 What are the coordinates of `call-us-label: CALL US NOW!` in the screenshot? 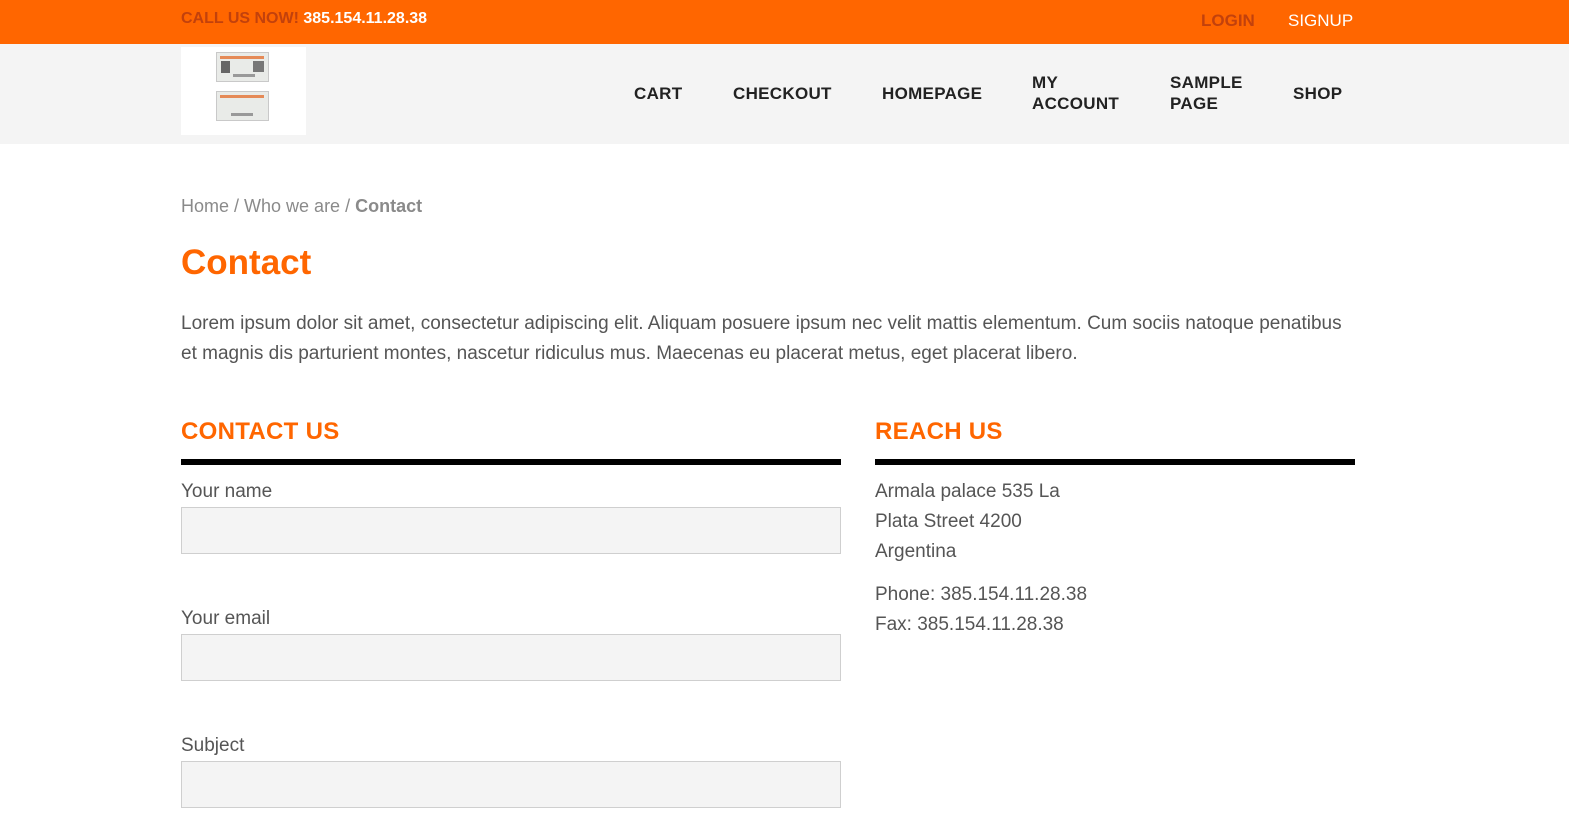 It's located at (240, 18).